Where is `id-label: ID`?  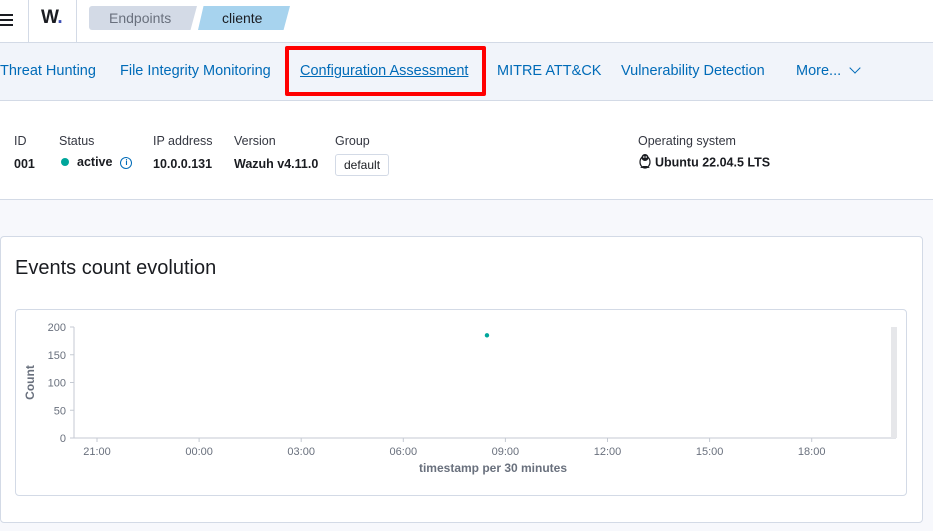 id-label: ID is located at coordinates (20, 141).